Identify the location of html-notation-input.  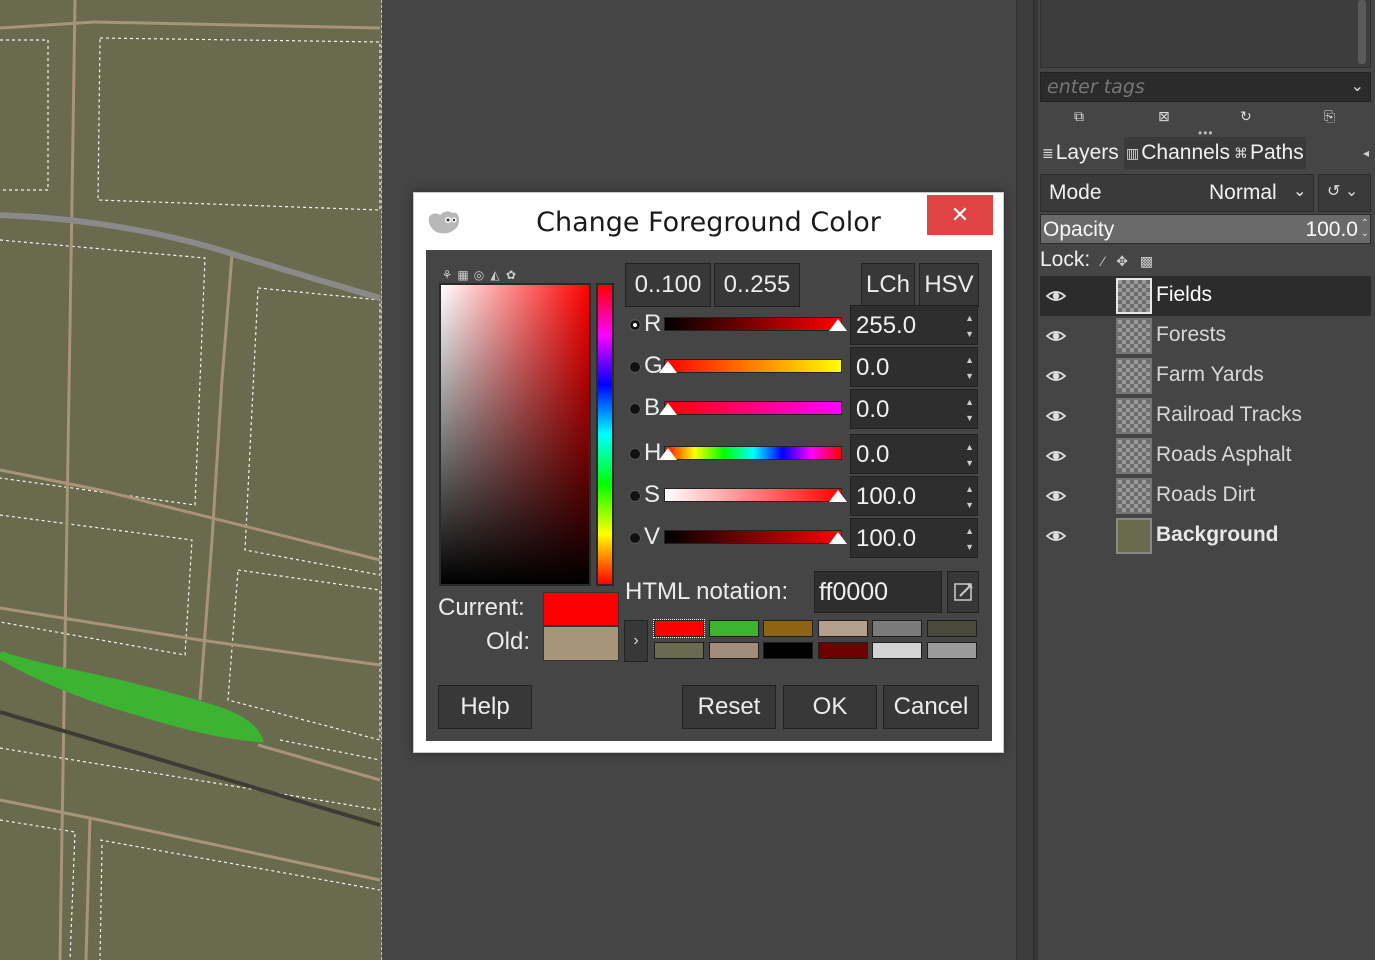
(878, 592).